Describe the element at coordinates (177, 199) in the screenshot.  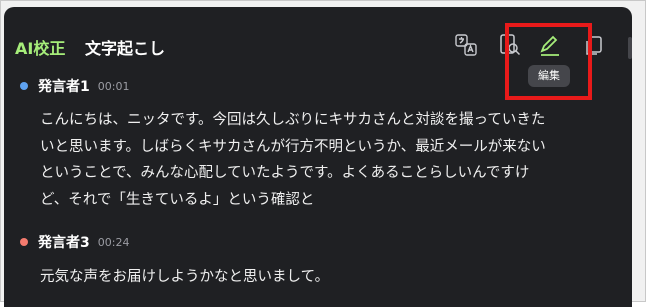
I see `utterance-line: ど、それで「生きているよ」という確認と` at that location.